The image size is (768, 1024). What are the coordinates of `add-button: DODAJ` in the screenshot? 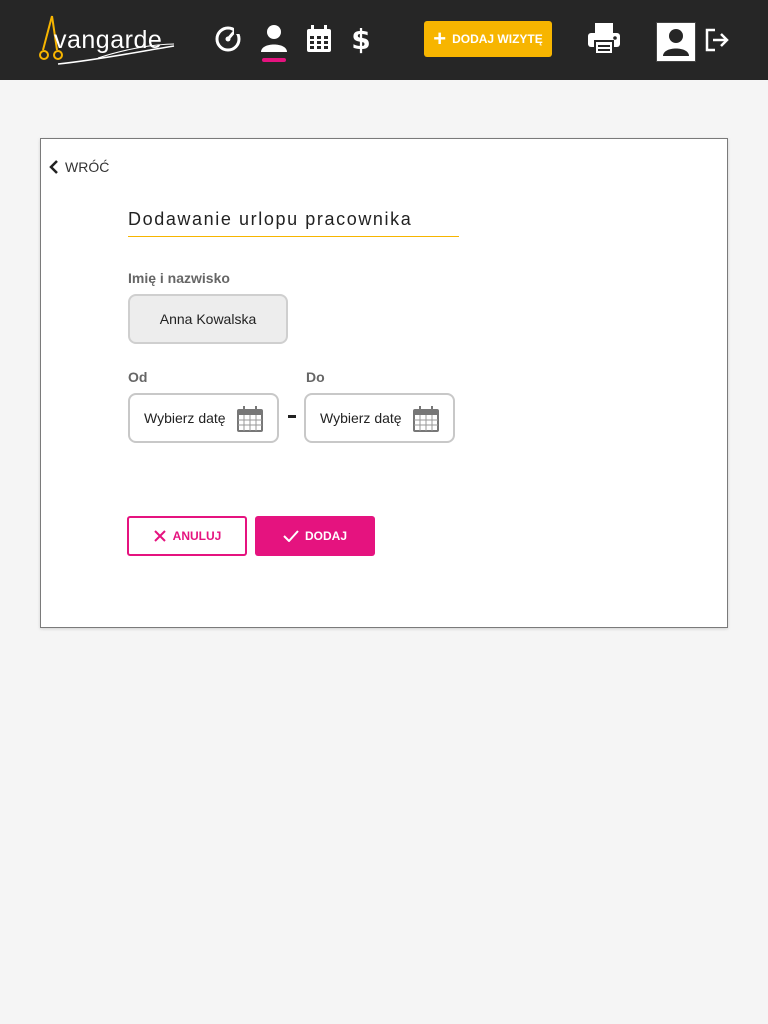 It's located at (315, 536).